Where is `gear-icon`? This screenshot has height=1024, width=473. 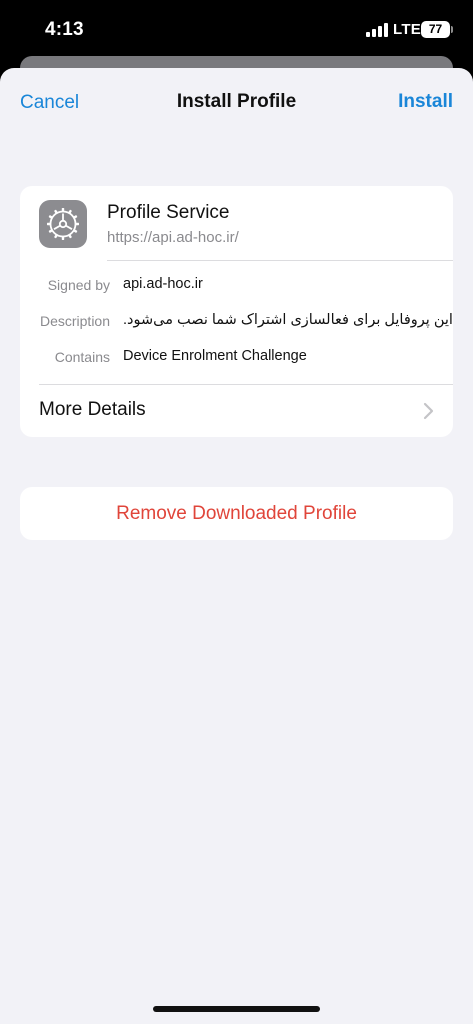
gear-icon is located at coordinates (63, 224).